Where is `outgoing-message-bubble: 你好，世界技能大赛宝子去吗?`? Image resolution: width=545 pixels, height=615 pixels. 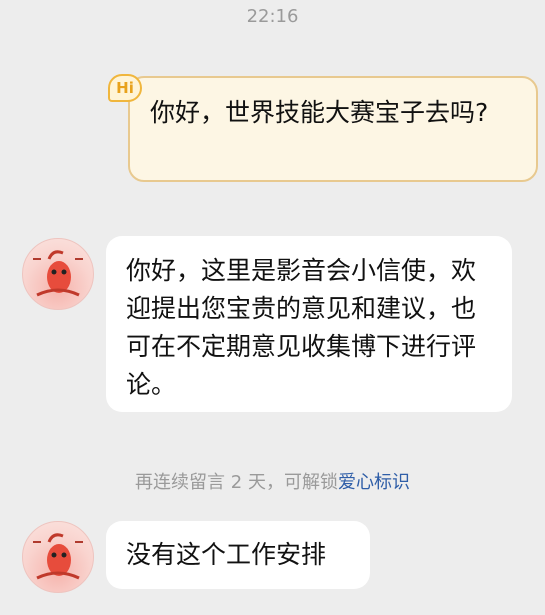
outgoing-message-bubble: 你好，世界技能大赛宝子去吗? is located at coordinates (333, 129).